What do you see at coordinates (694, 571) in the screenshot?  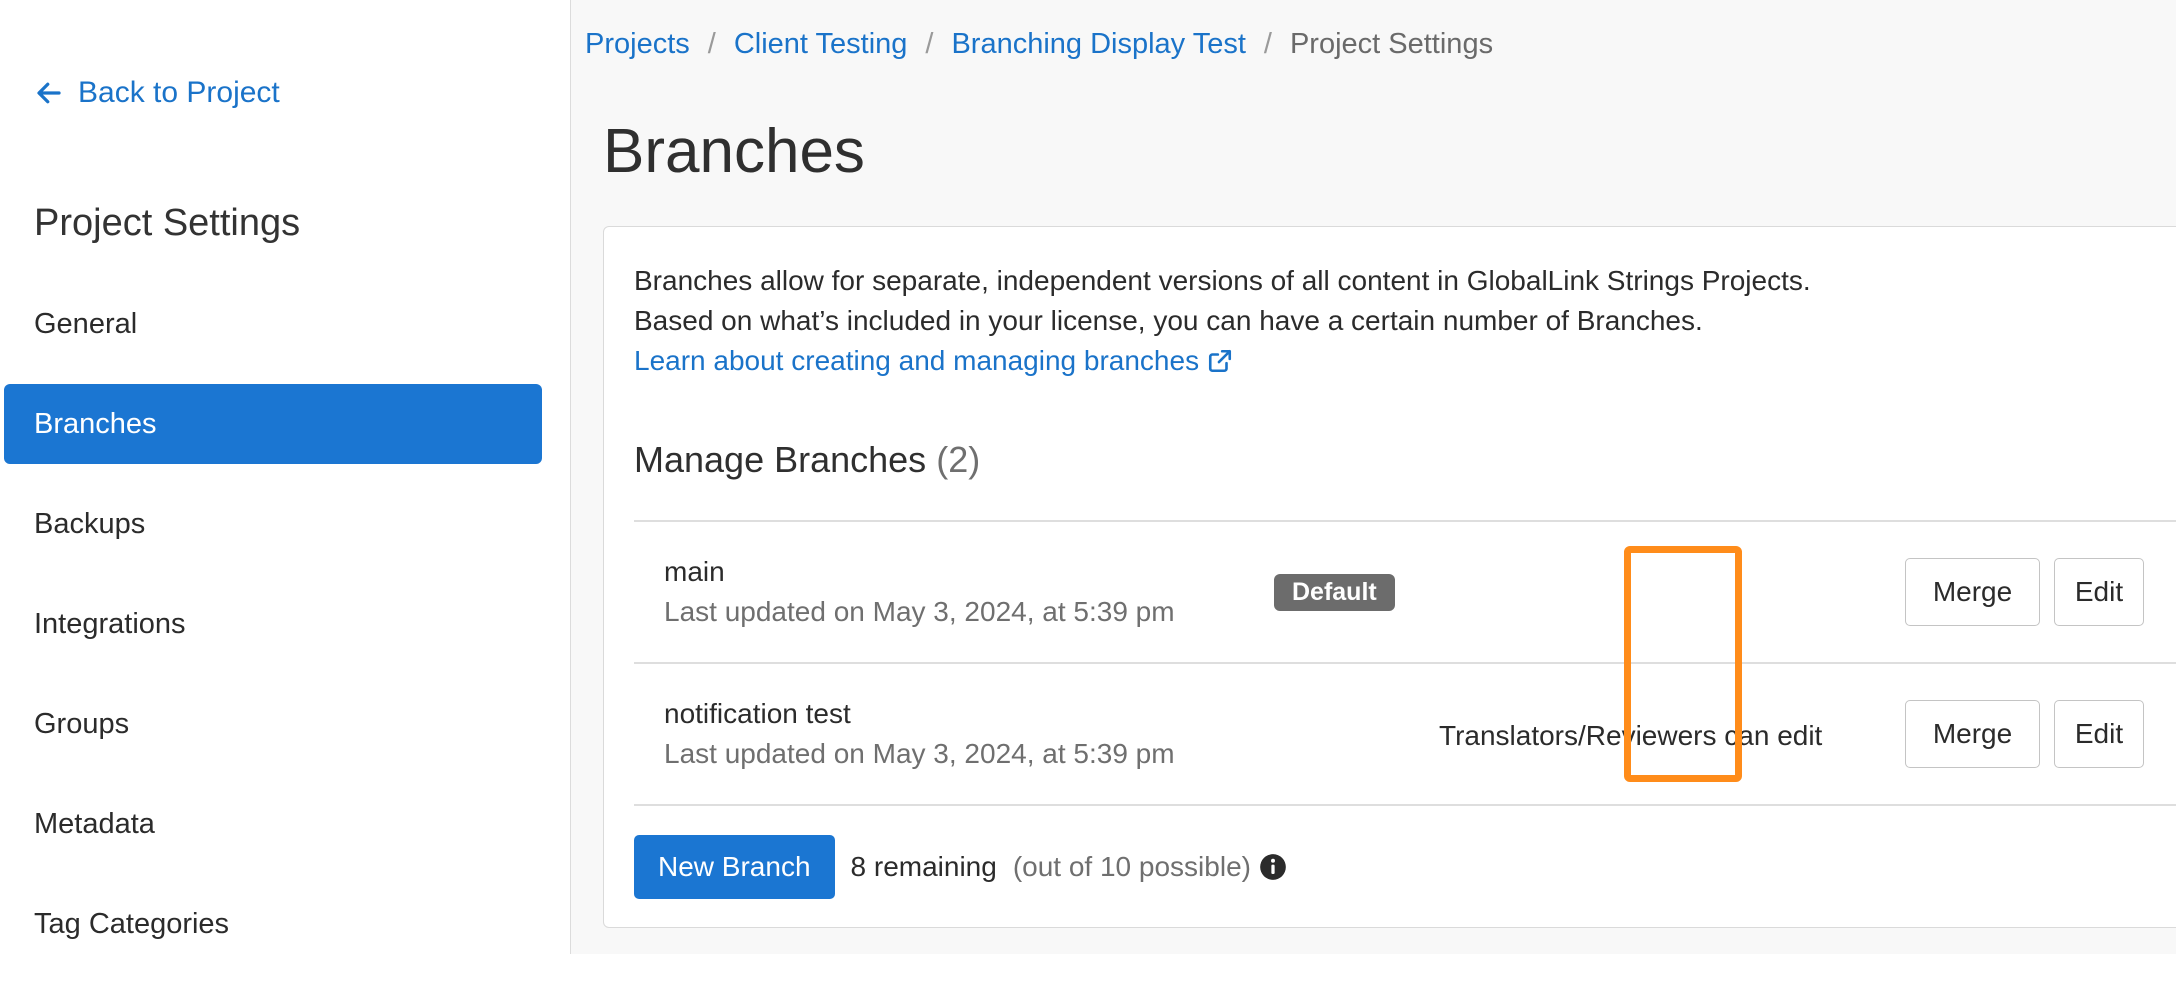 I see `branch-name: main` at bounding box center [694, 571].